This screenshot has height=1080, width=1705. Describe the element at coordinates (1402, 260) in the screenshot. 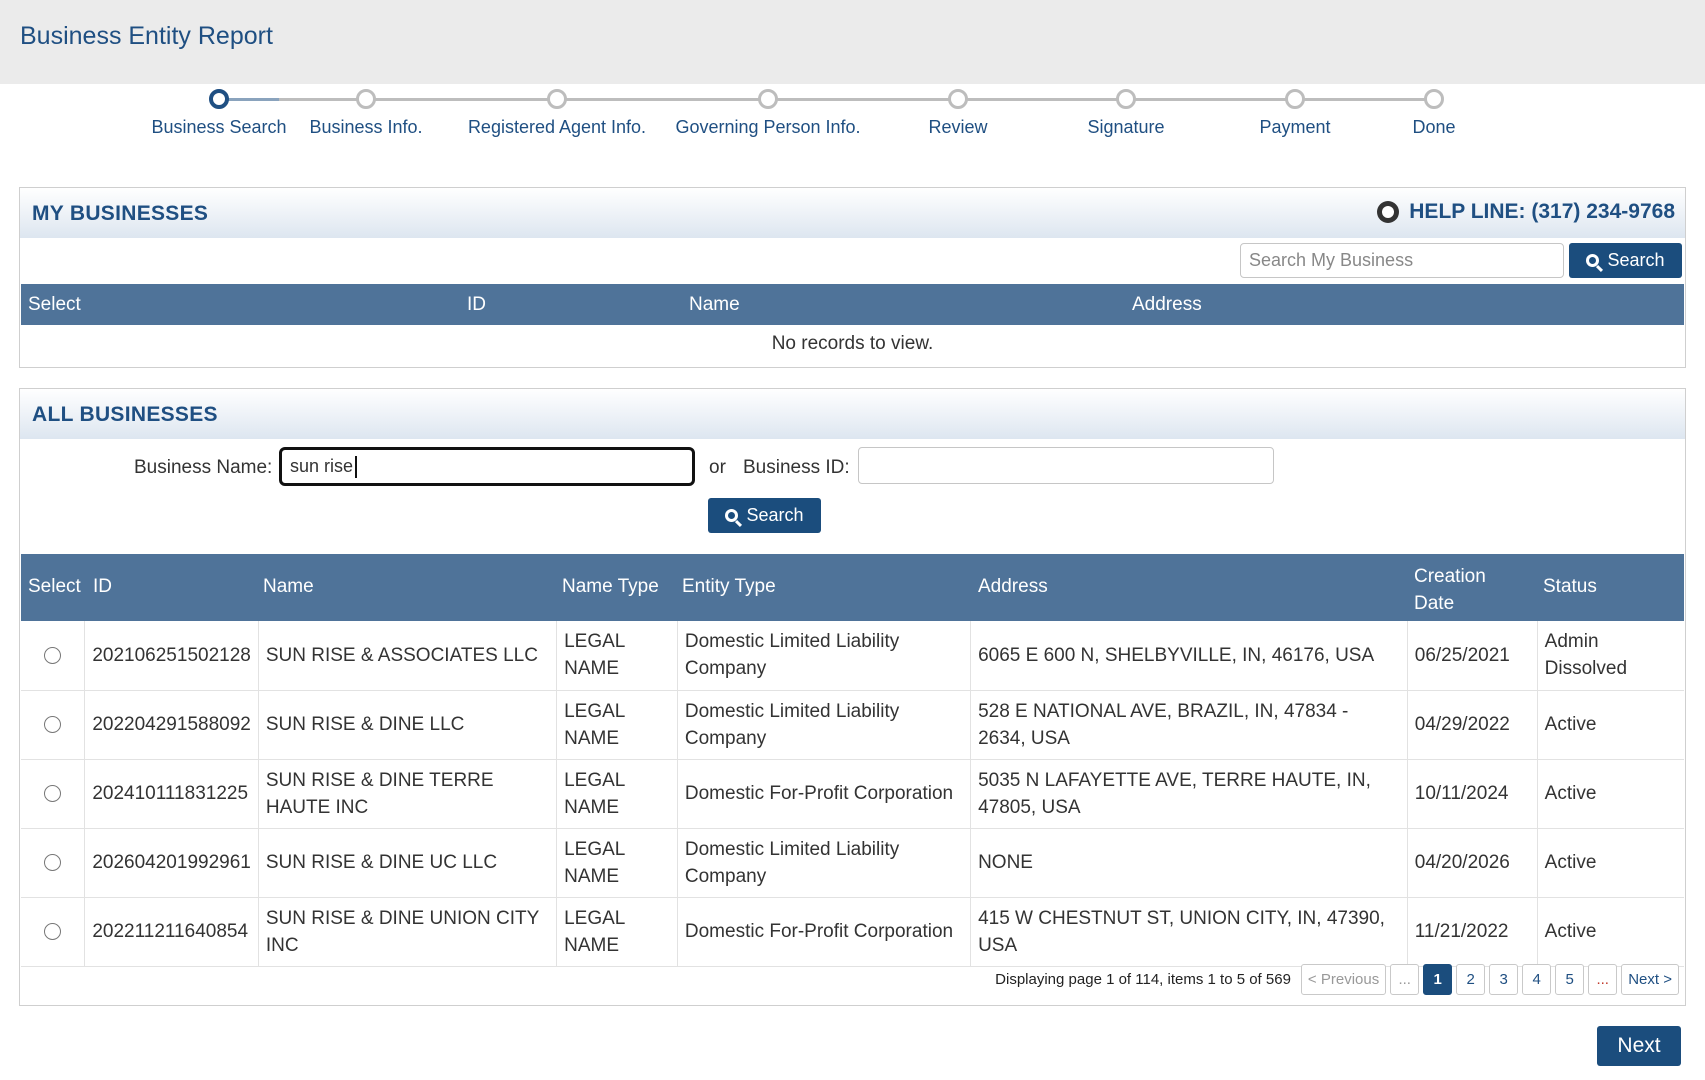

I see `search-my-business-input: Search My Business` at that location.